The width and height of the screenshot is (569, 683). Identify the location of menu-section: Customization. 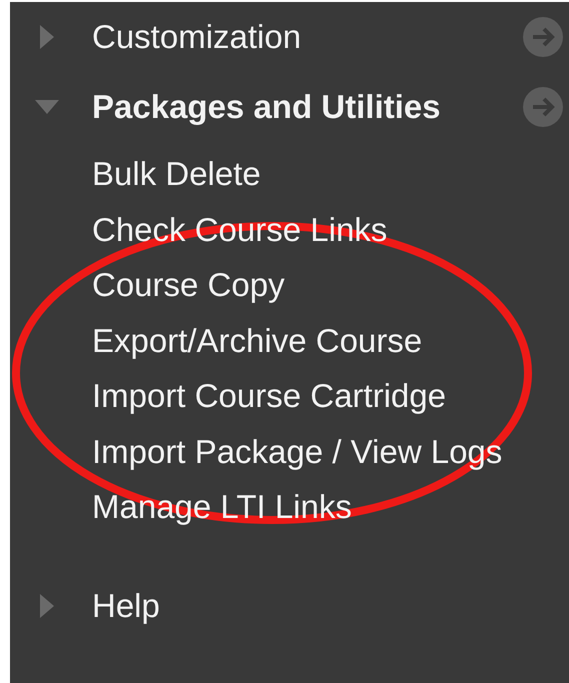
(307, 37).